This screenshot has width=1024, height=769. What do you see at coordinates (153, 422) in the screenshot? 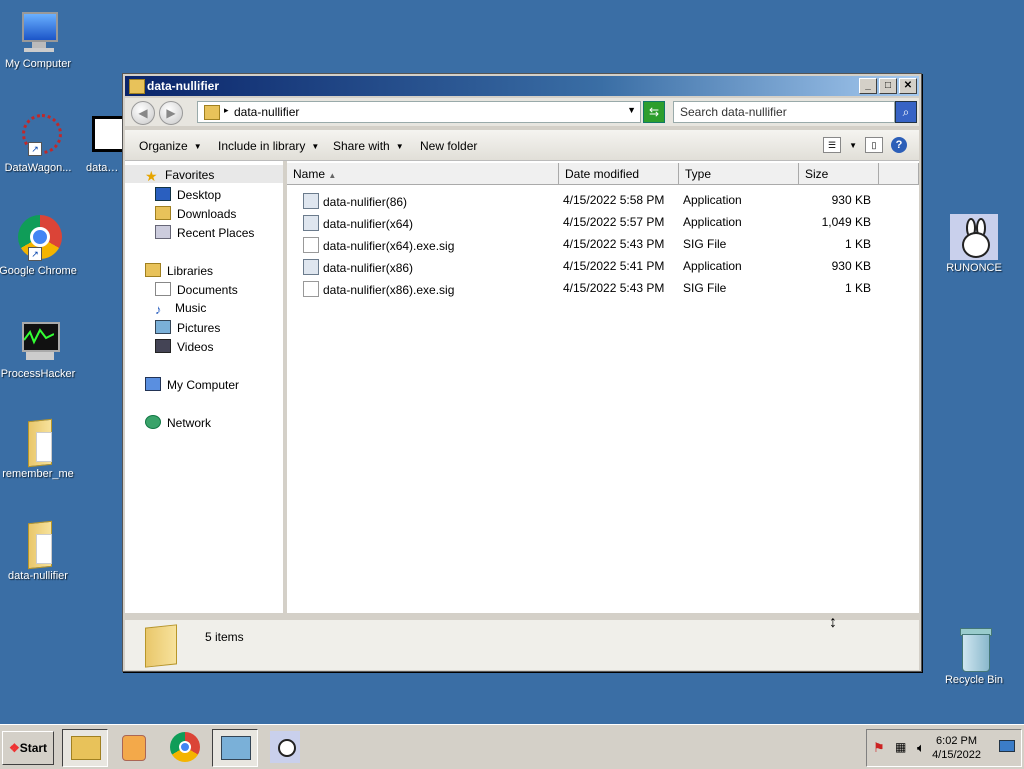
I see `network-icon` at bounding box center [153, 422].